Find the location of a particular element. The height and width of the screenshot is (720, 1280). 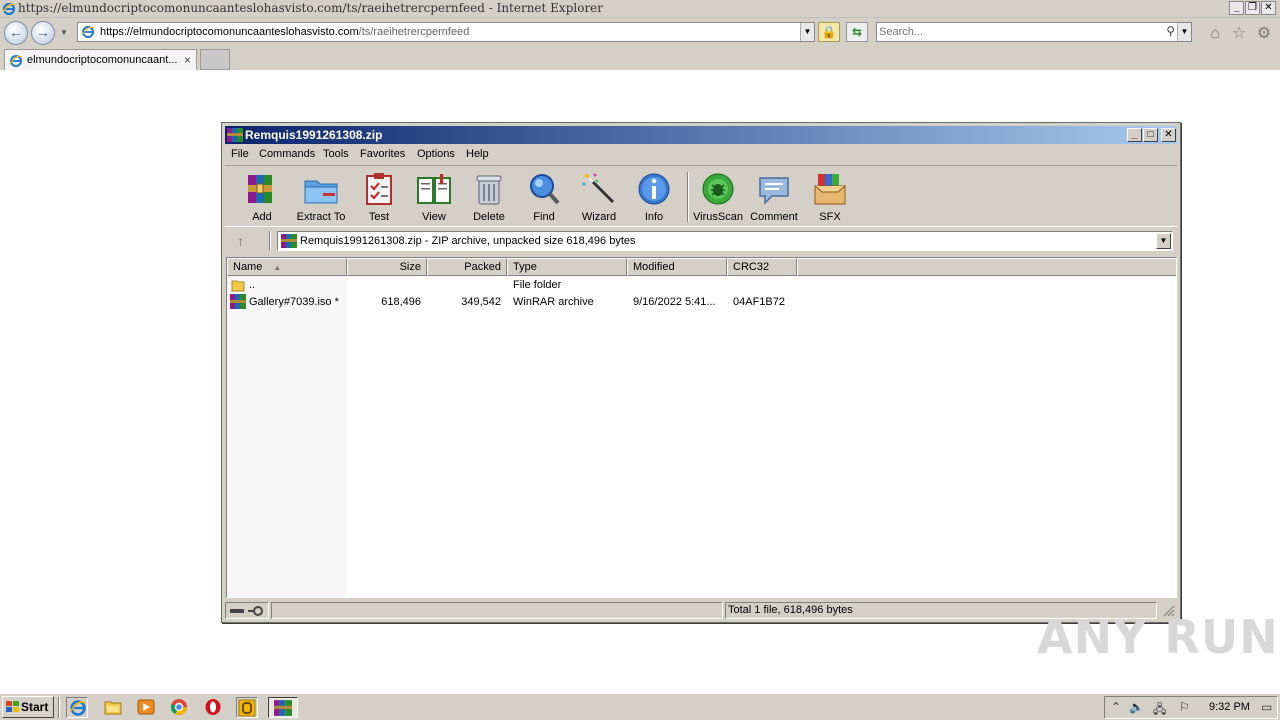

status-key-panel is located at coordinates (247, 610).